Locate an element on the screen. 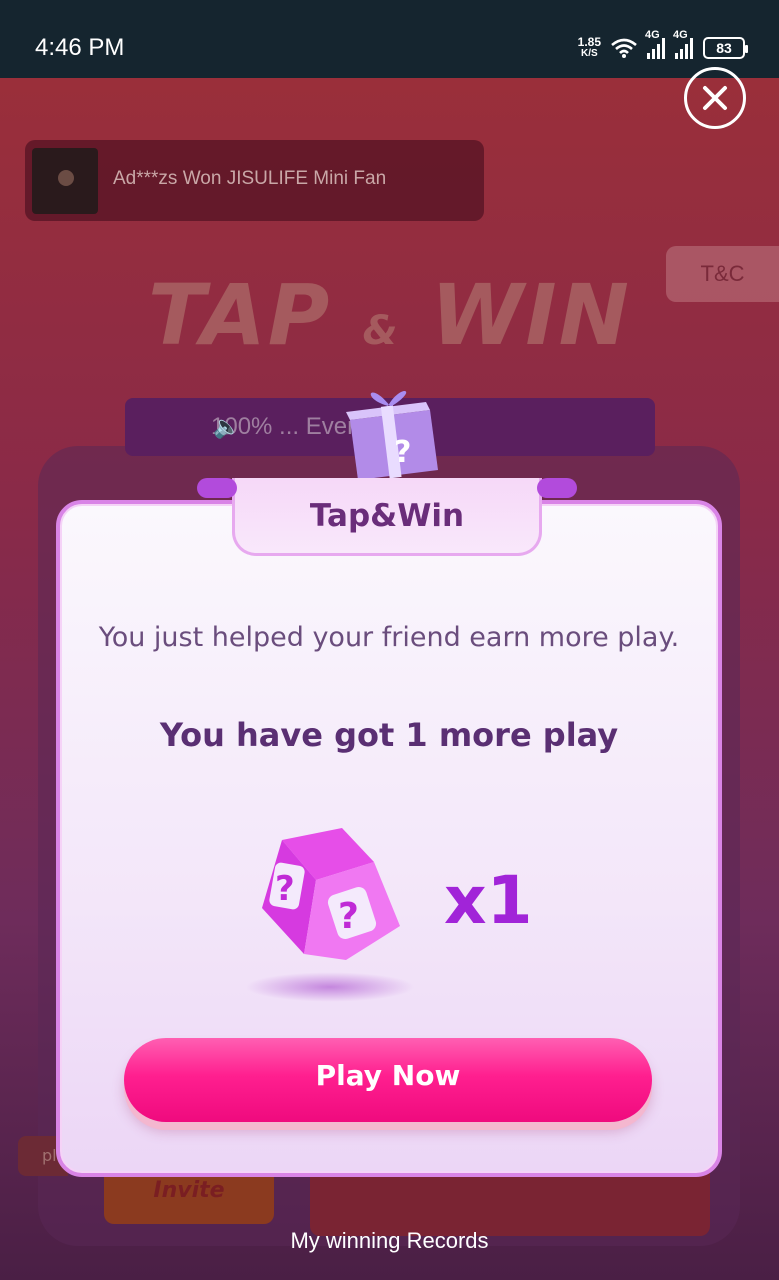 The height and width of the screenshot is (1280, 779). battery-level: 83 is located at coordinates (724, 48).